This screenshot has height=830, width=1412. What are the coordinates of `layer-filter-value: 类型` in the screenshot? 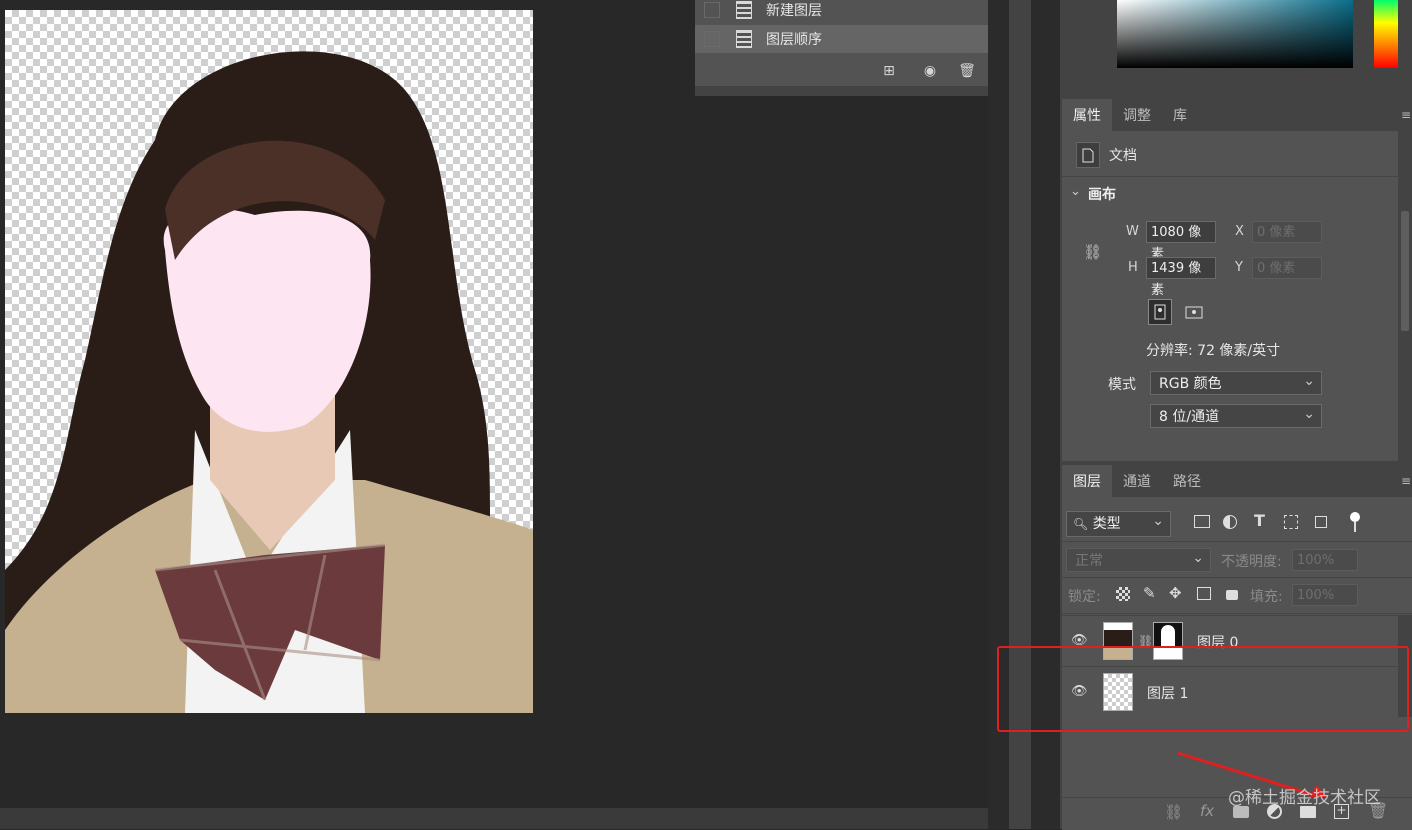 It's located at (1106, 524).